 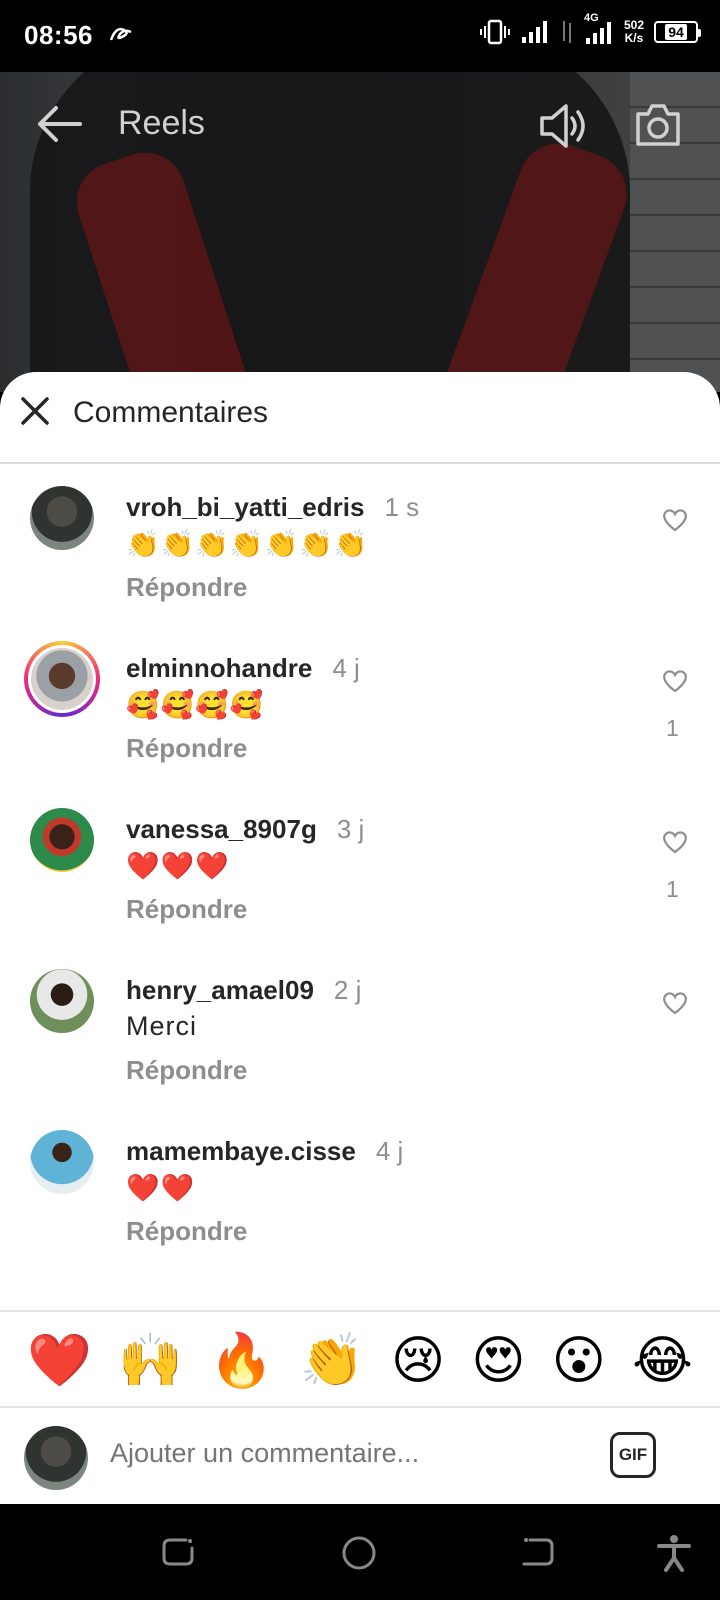 I want to click on reaction-raised-hands: 🙌, so click(x=150, y=1361).